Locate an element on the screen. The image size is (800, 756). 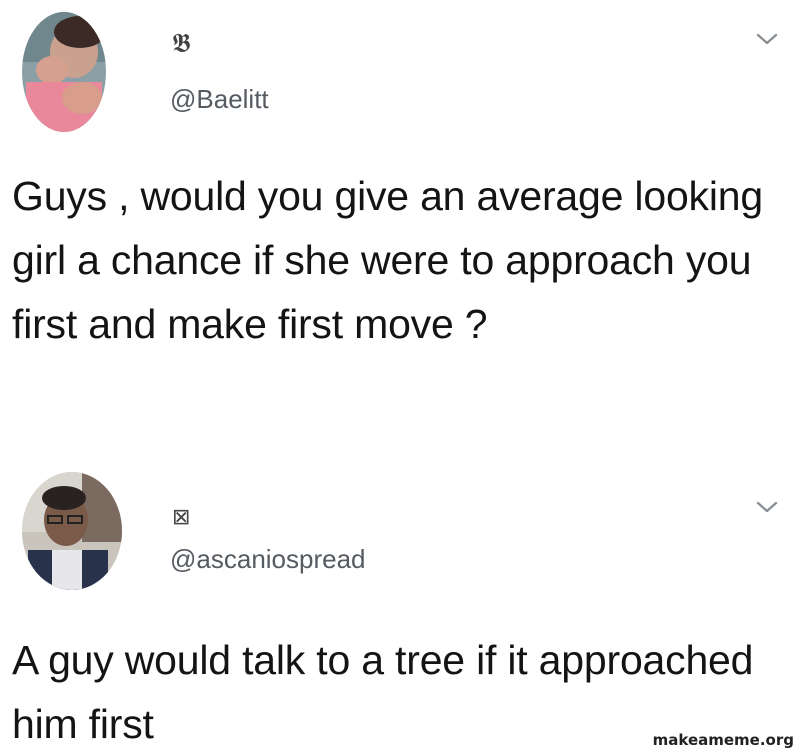
watermark: makeameme.org is located at coordinates (722, 741).